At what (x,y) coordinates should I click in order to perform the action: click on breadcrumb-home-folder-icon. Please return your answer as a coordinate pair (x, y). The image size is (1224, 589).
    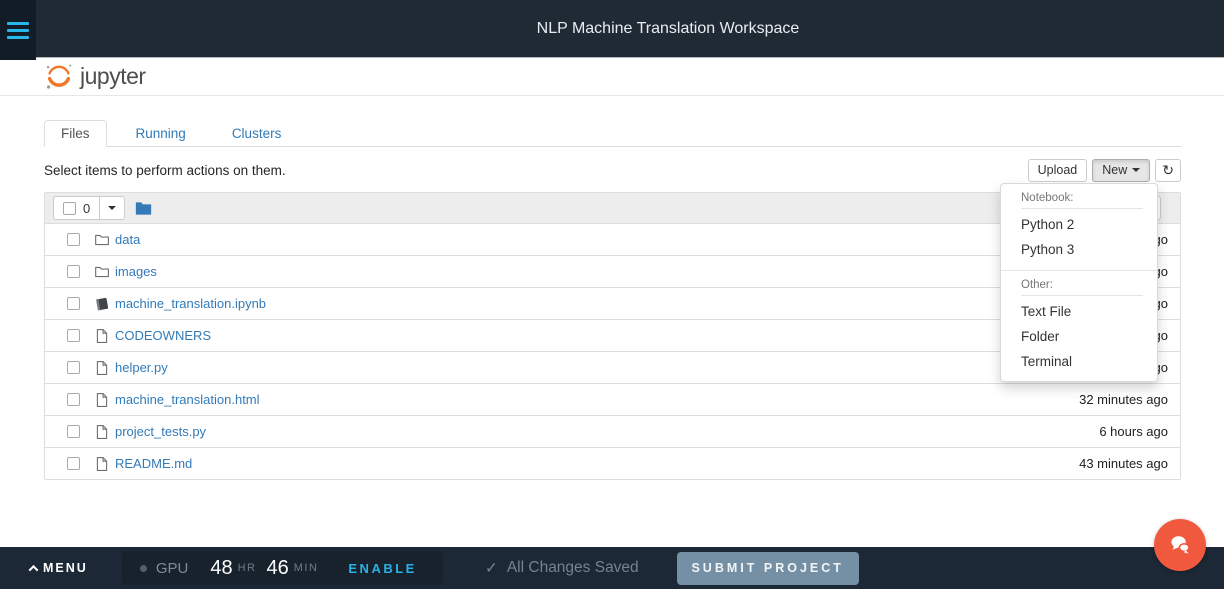
    Looking at the image, I should click on (143, 208).